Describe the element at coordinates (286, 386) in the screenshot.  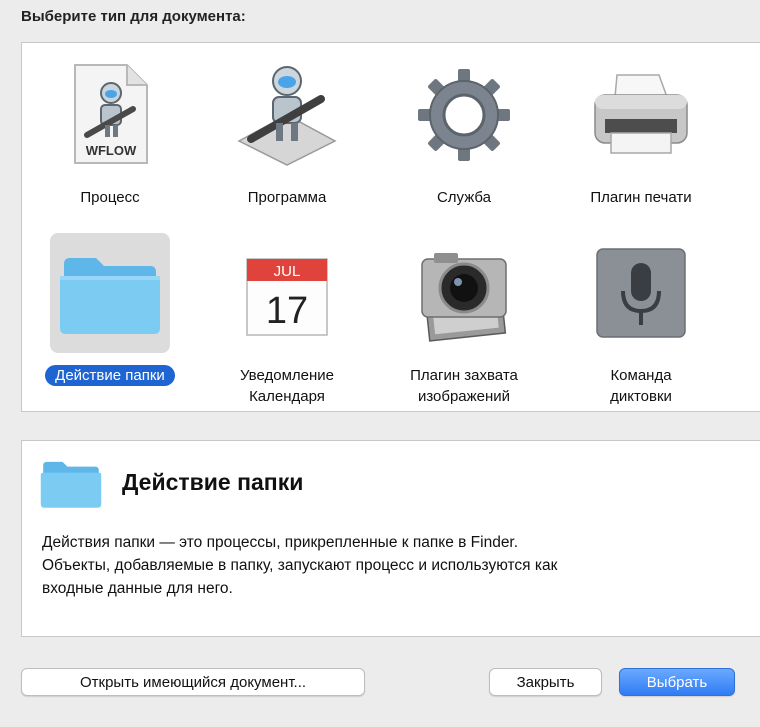
I see `tile-label: Уведомление Календаря` at that location.